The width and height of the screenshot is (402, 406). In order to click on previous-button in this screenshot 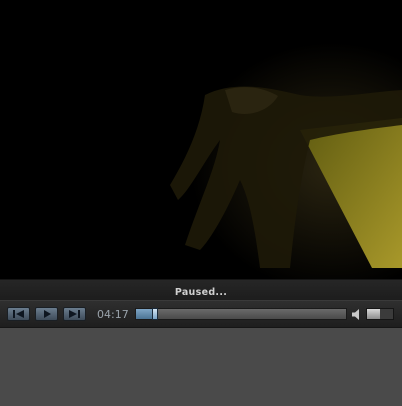, I will do `click(18, 314)`.